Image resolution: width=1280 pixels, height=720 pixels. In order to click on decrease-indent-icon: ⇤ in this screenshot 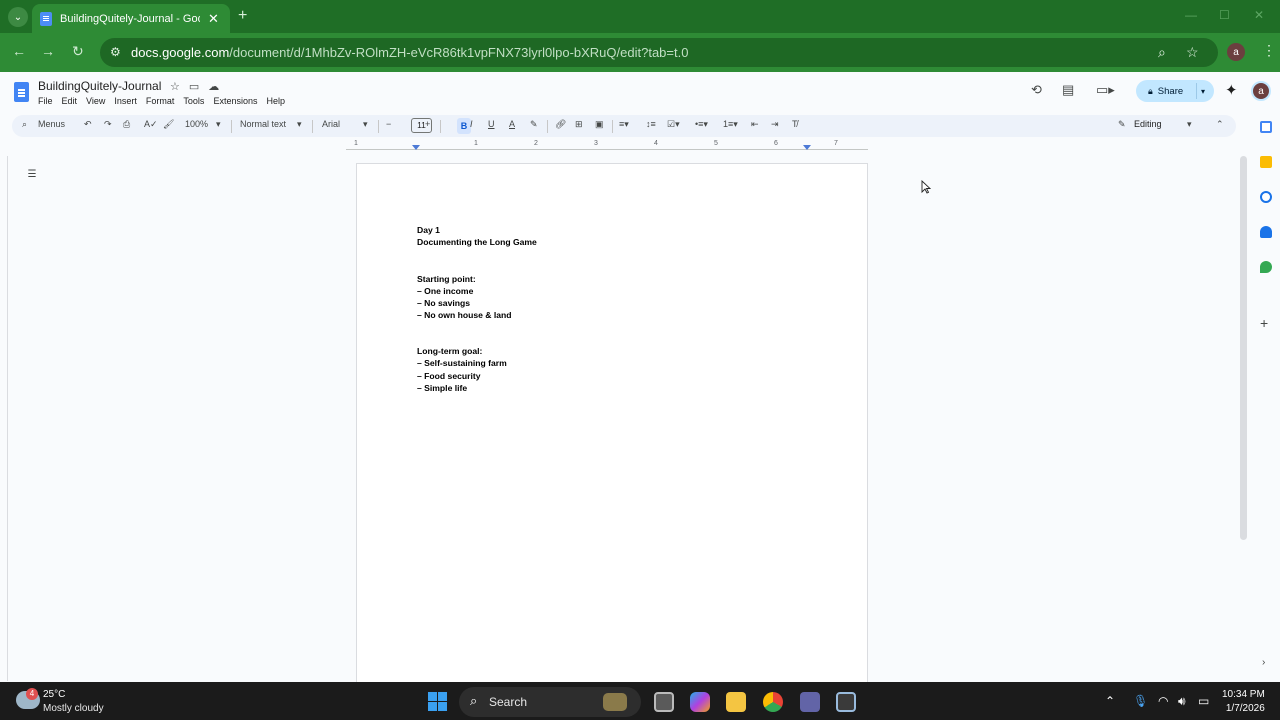, I will do `click(755, 124)`.